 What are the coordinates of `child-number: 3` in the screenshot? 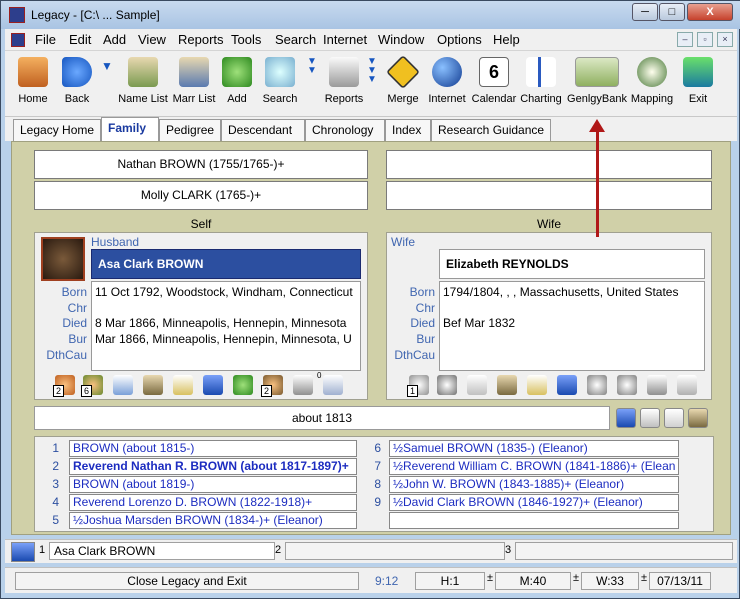 It's located at (55, 484).